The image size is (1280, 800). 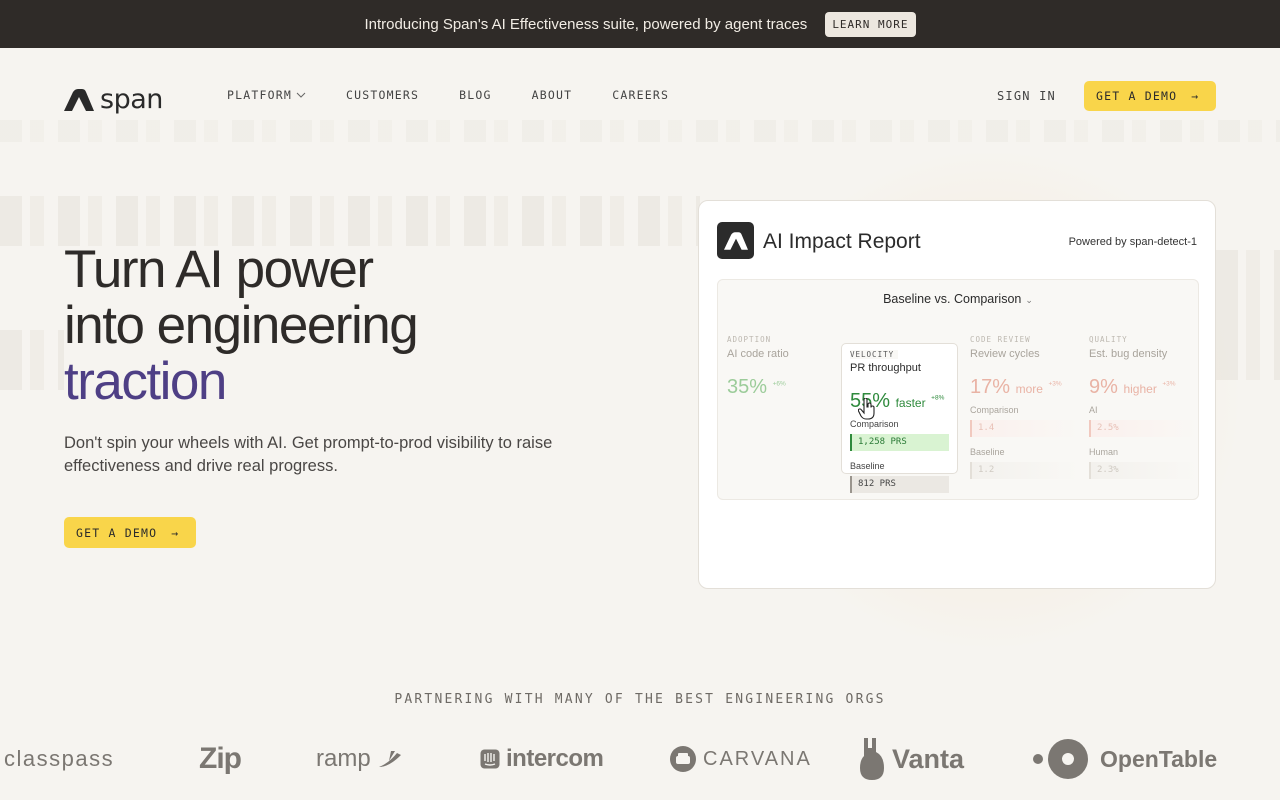 What do you see at coordinates (735, 240) in the screenshot?
I see `report-logo-icon` at bounding box center [735, 240].